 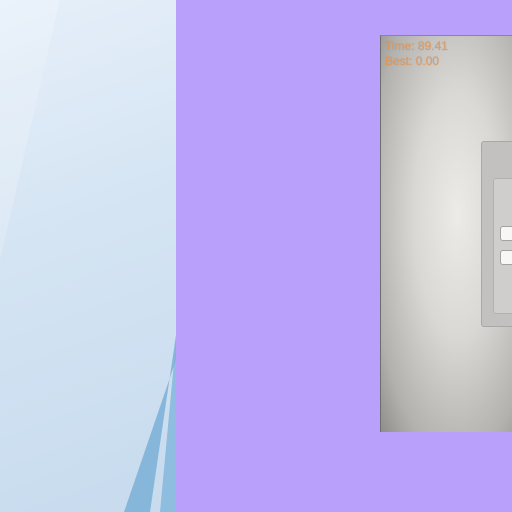 I want to click on best-readout: Best: 0.00, so click(x=416, y=61).